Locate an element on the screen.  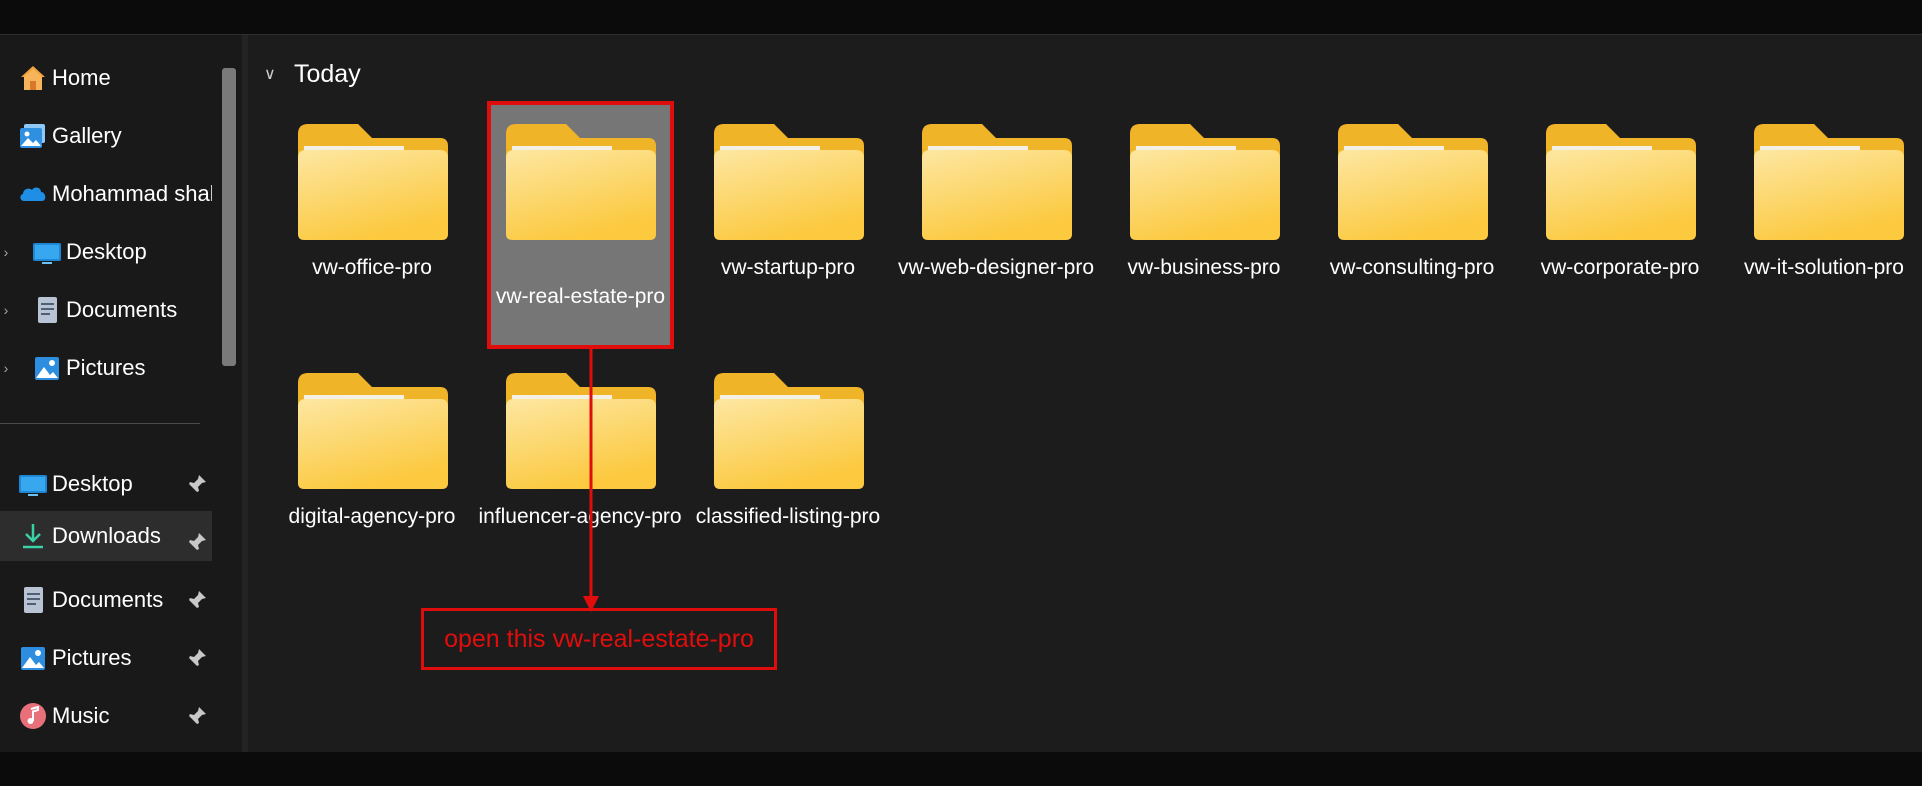
status-bar is located at coordinates (961, 769).